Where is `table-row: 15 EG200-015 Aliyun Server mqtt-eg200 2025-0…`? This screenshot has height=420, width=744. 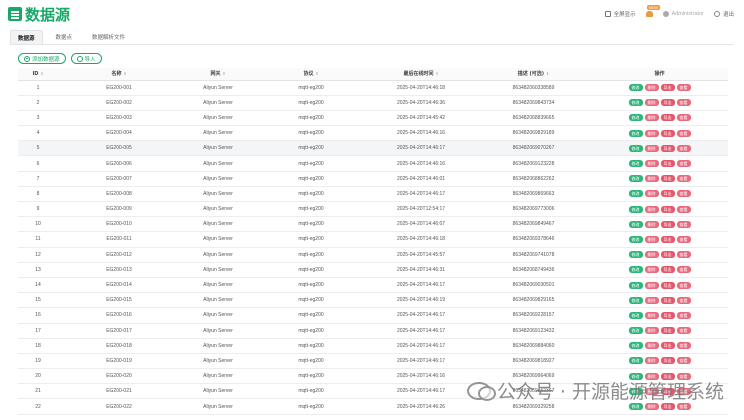
table-row: 15 EG200-015 Aliyun Server mqtt-eg200 2025-0… is located at coordinates (373, 300).